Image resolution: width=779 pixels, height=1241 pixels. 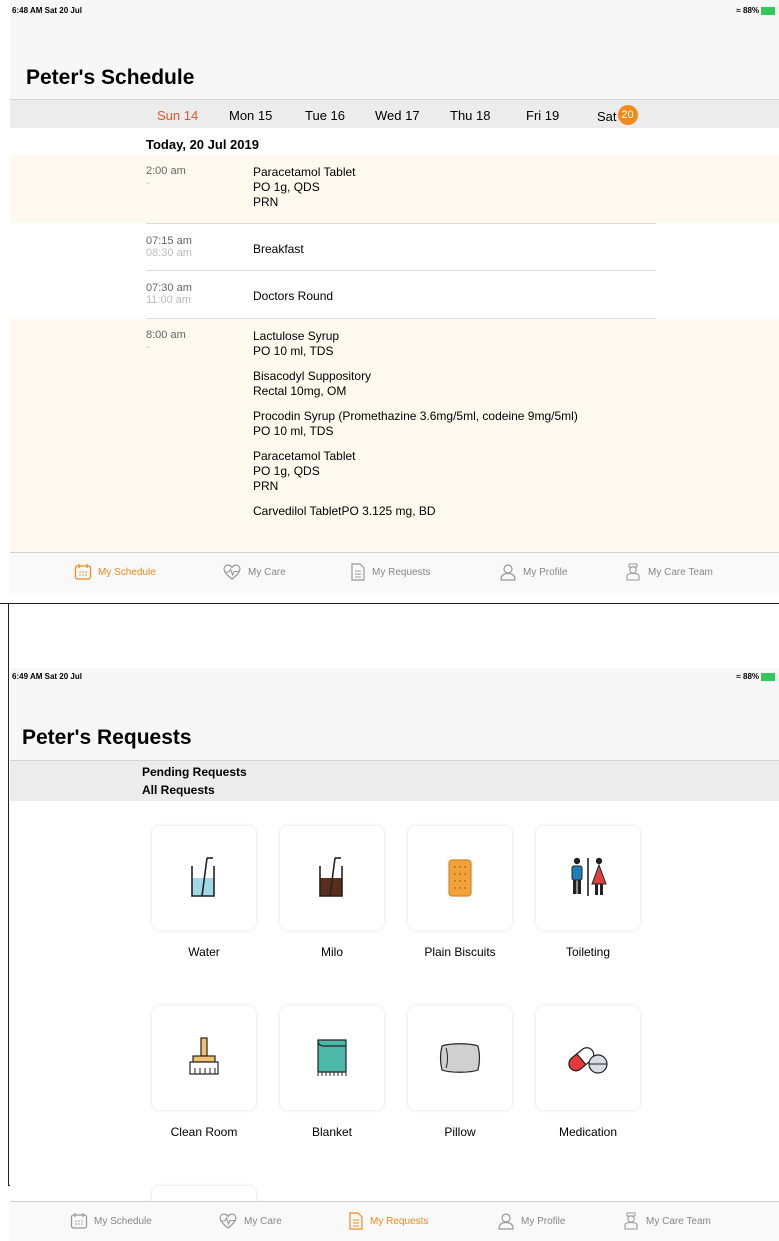 I want to click on entry-time: 2:00 am, so click(x=166, y=171).